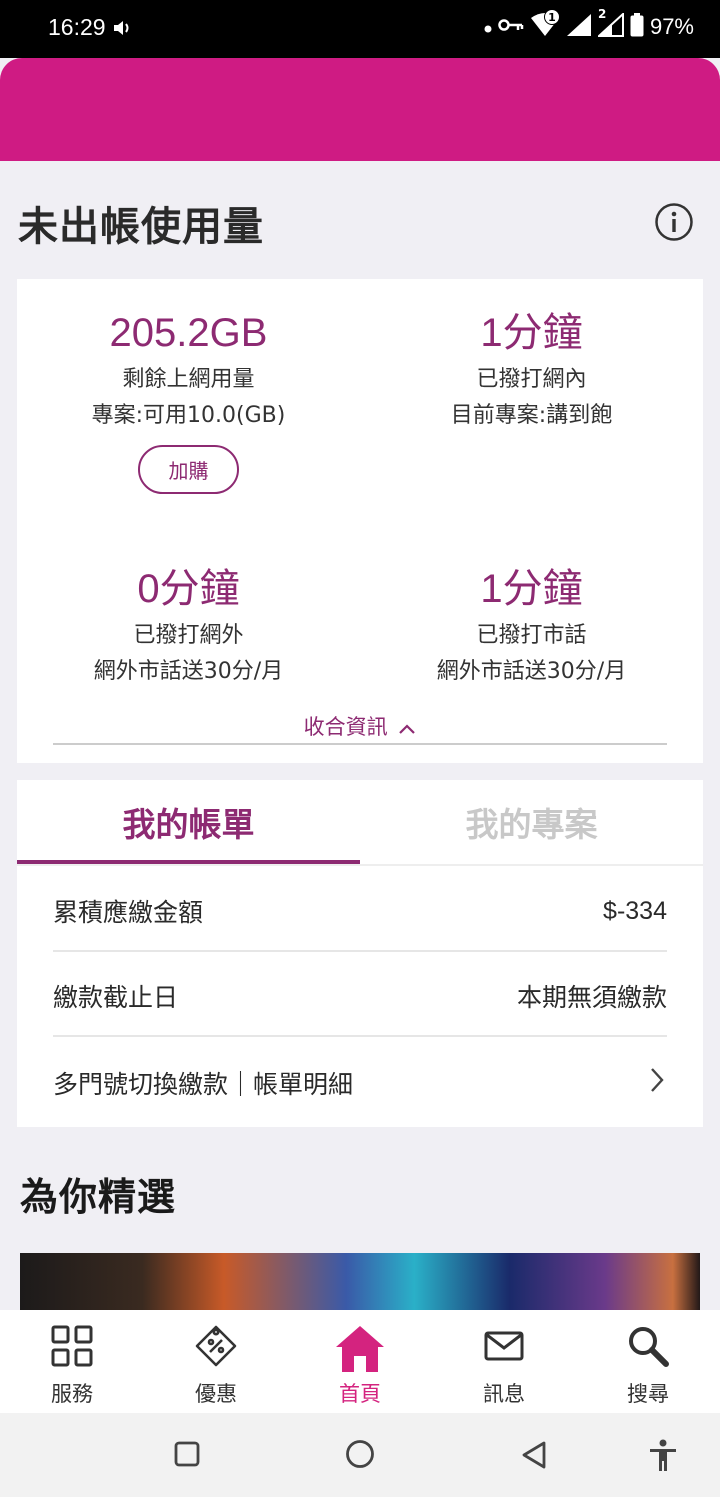 This screenshot has height=1497, width=720. Describe the element at coordinates (122, 30) in the screenshot. I see `volume-icon` at that location.